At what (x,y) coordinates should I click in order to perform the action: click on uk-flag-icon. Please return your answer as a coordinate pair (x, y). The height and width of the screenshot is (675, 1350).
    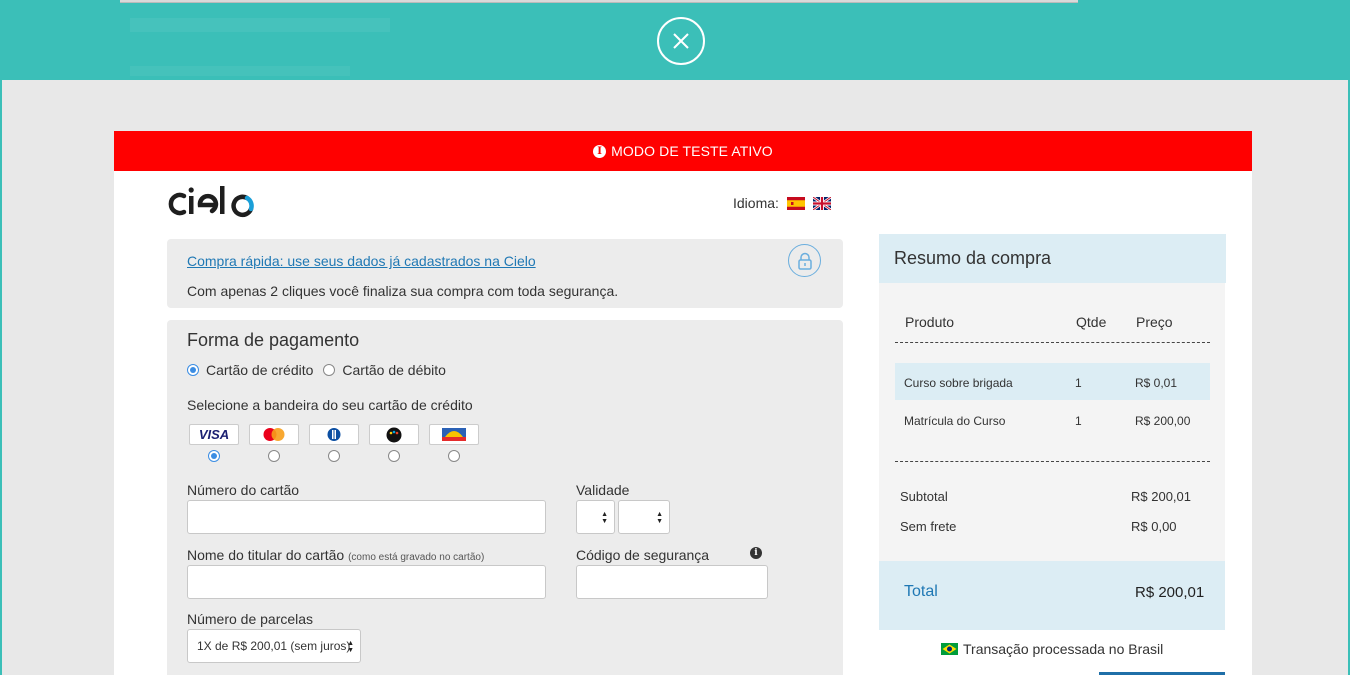
    Looking at the image, I should click on (821, 203).